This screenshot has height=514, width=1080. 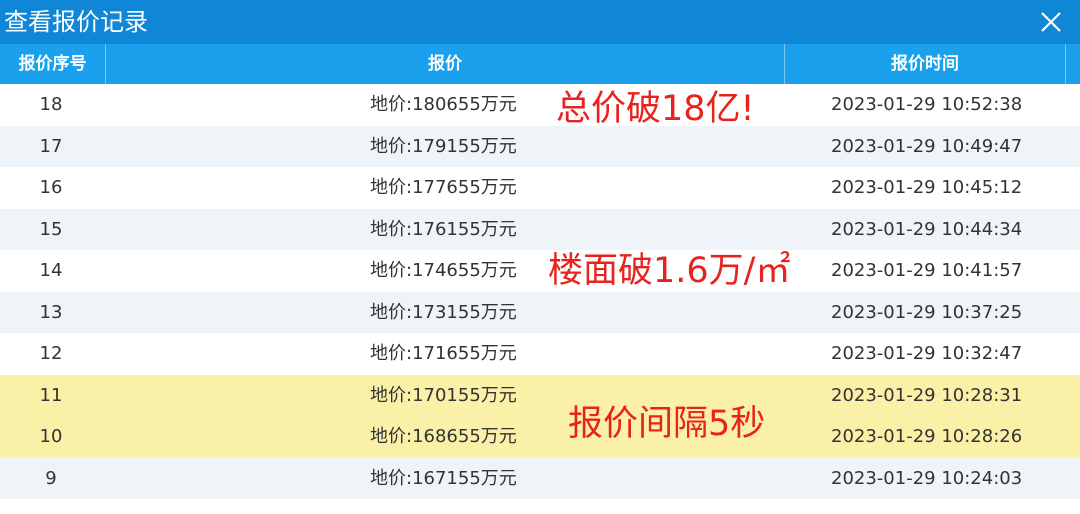 What do you see at coordinates (540, 229) in the screenshot?
I see `table-row: 15 地价:176155万元 2023-01-29 10:44:34` at bounding box center [540, 229].